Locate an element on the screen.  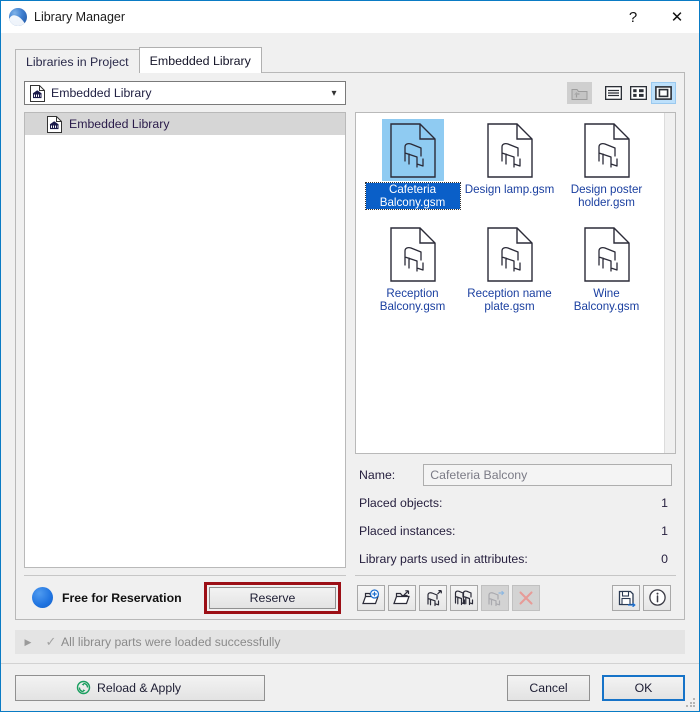
library-select-combobox: Embedded Library ▾ is located at coordinates (185, 93).